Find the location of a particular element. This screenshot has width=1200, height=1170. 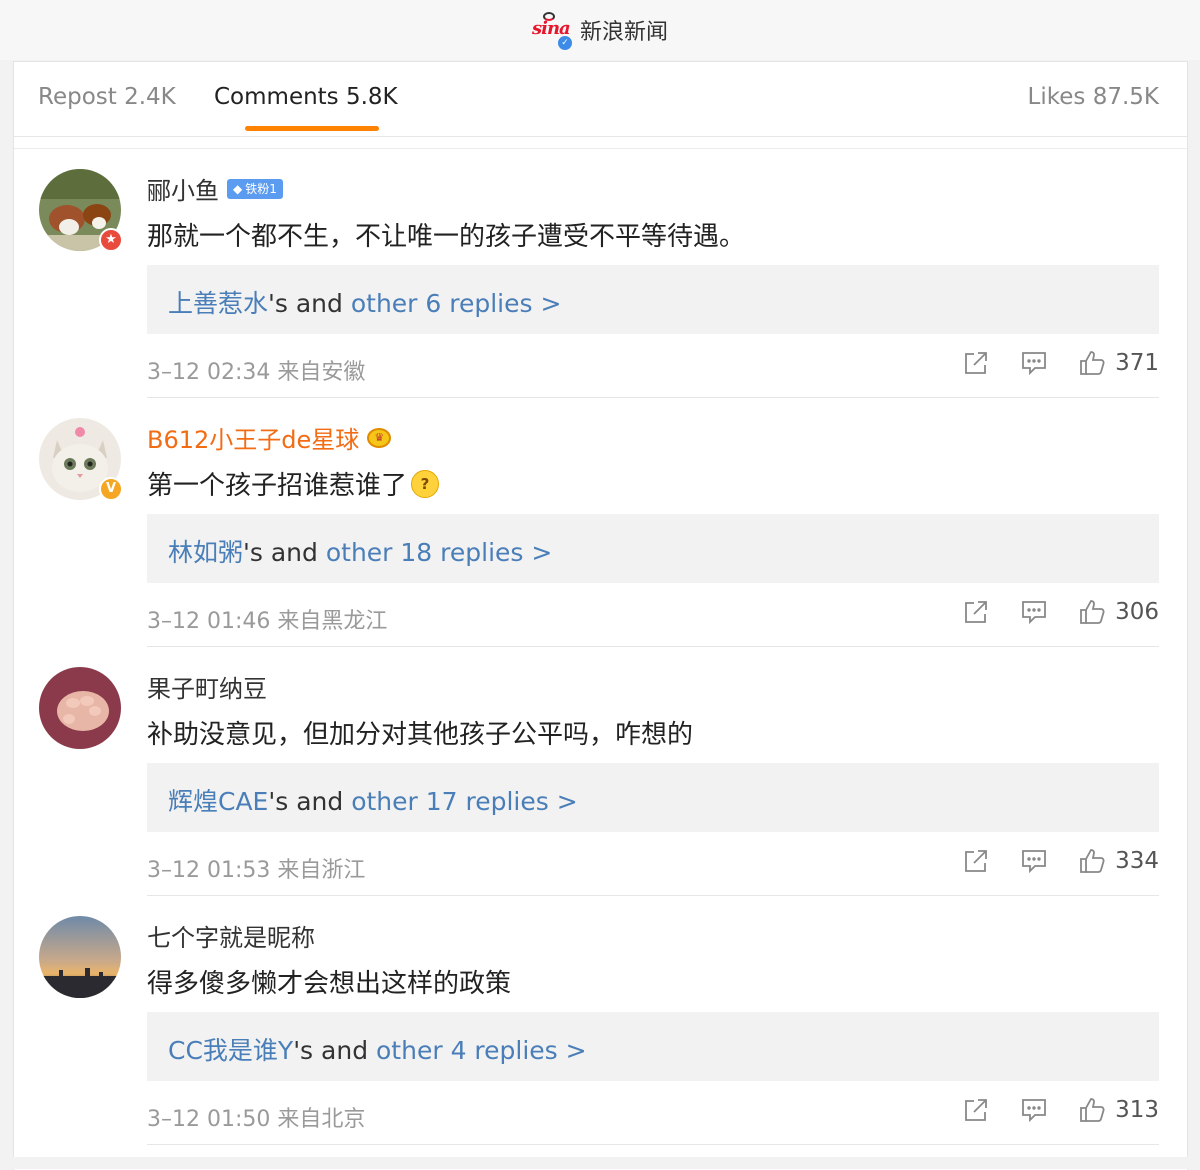

replies-summary: 林如粥's and other 18 replies > is located at coordinates (360, 551).